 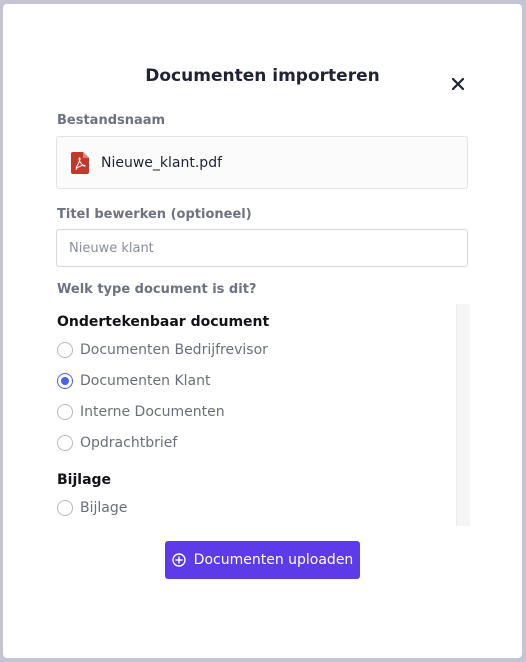 I want to click on group-title-attachment: Bijlage, so click(x=84, y=480).